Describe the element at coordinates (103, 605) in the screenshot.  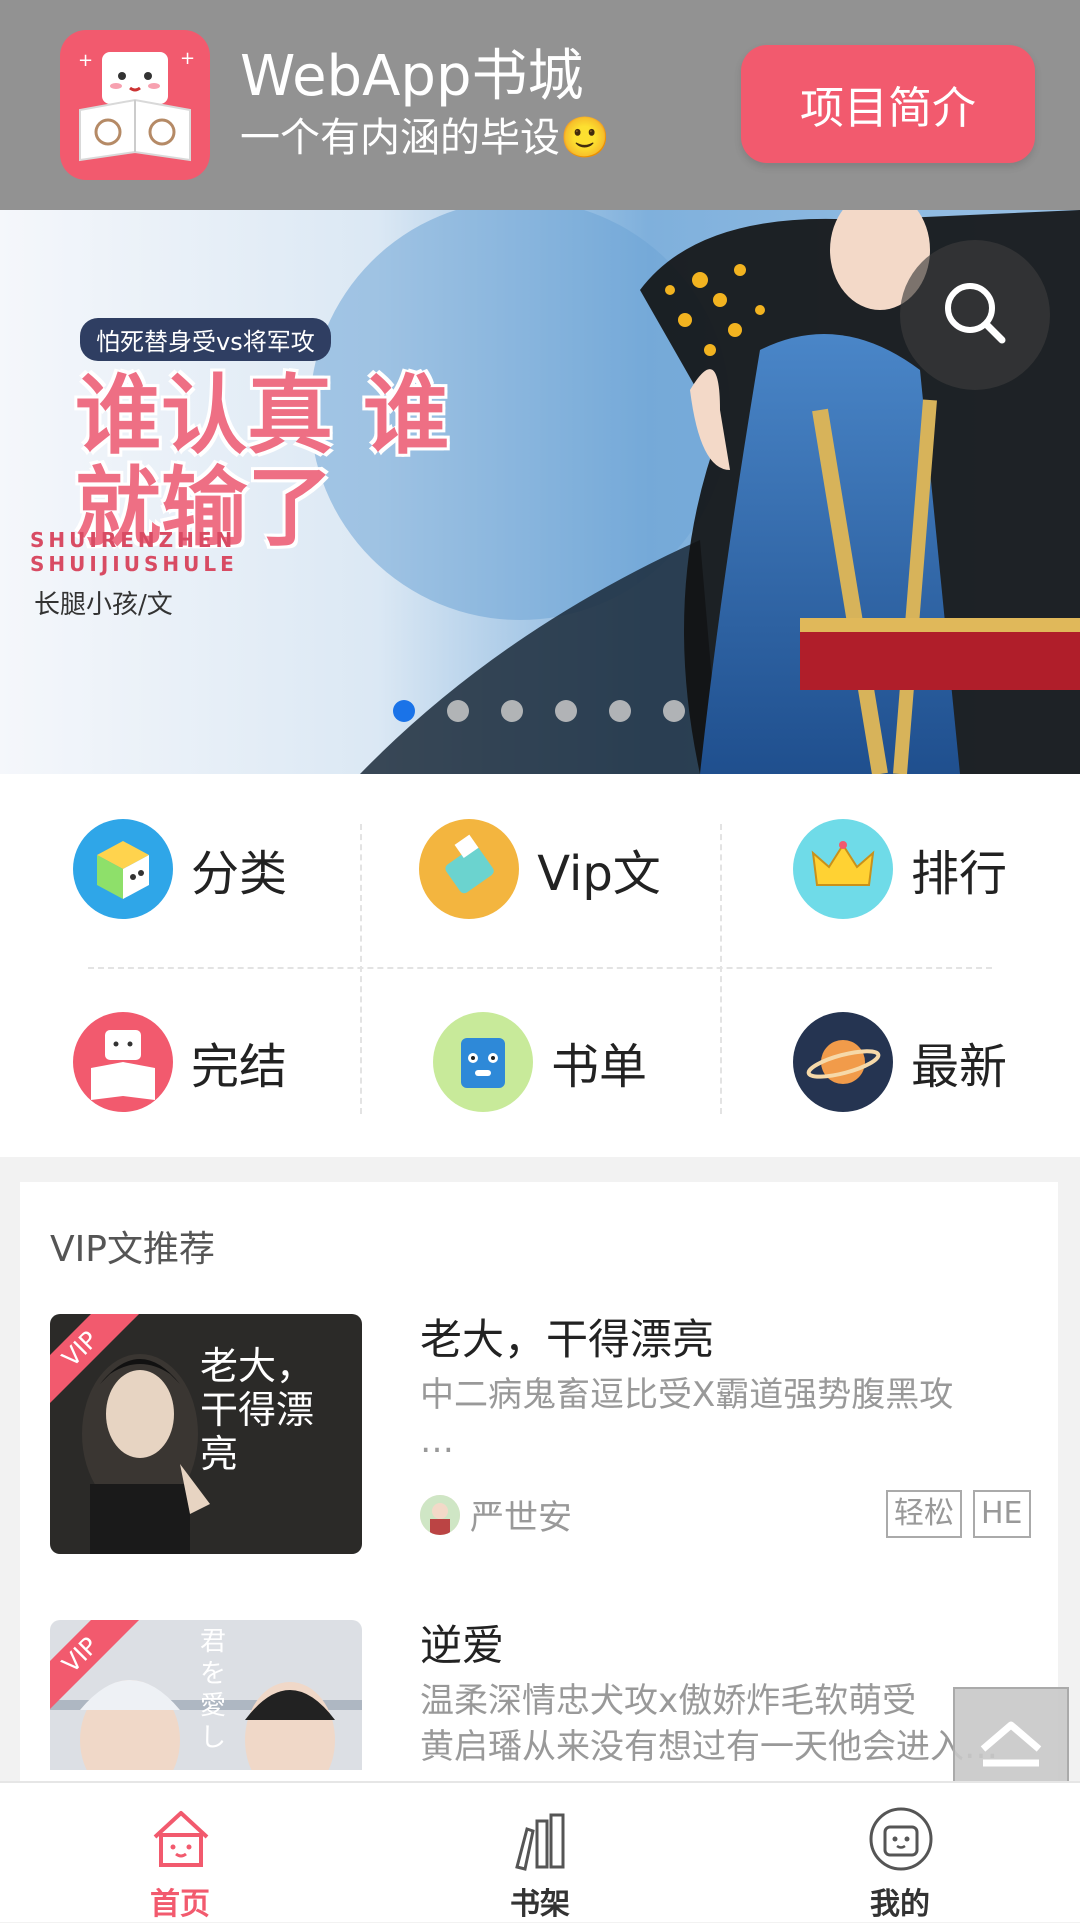
I see `banner-author: 长腿小孩/文` at that location.